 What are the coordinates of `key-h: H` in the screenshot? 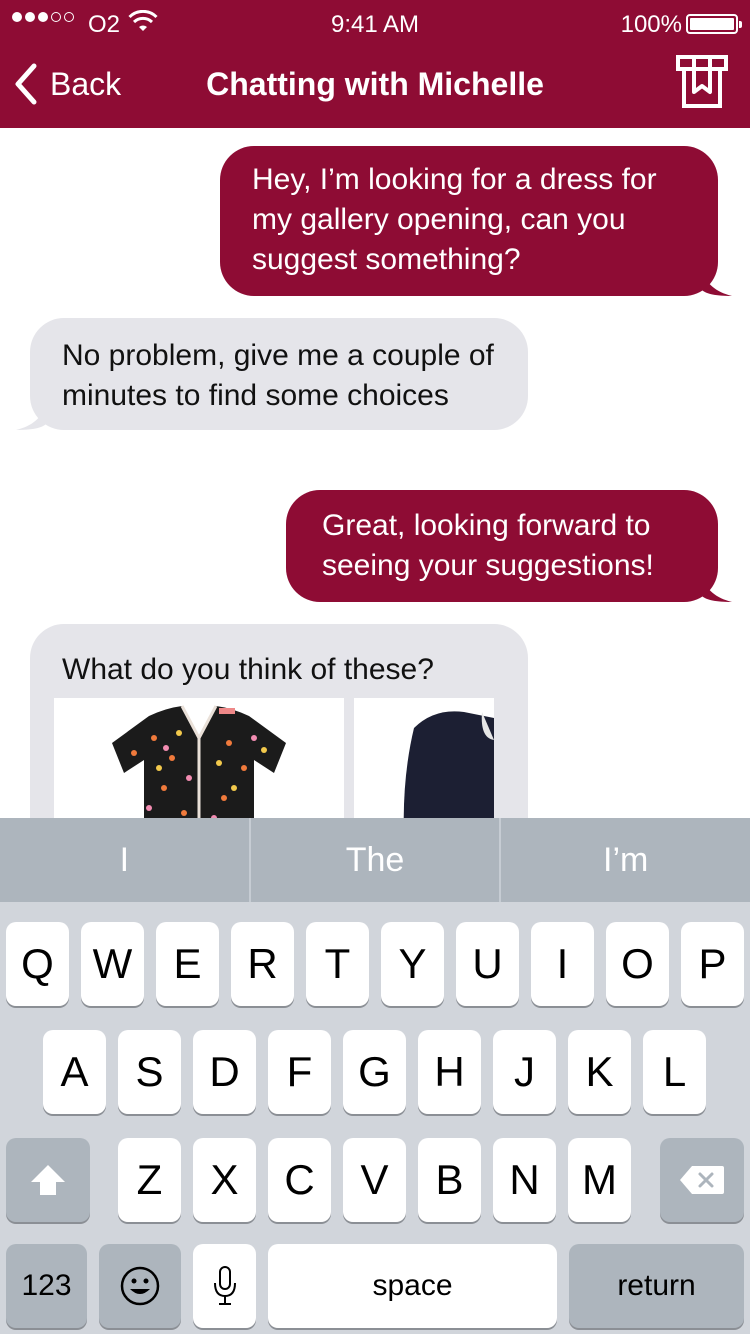 It's located at (449, 1072).